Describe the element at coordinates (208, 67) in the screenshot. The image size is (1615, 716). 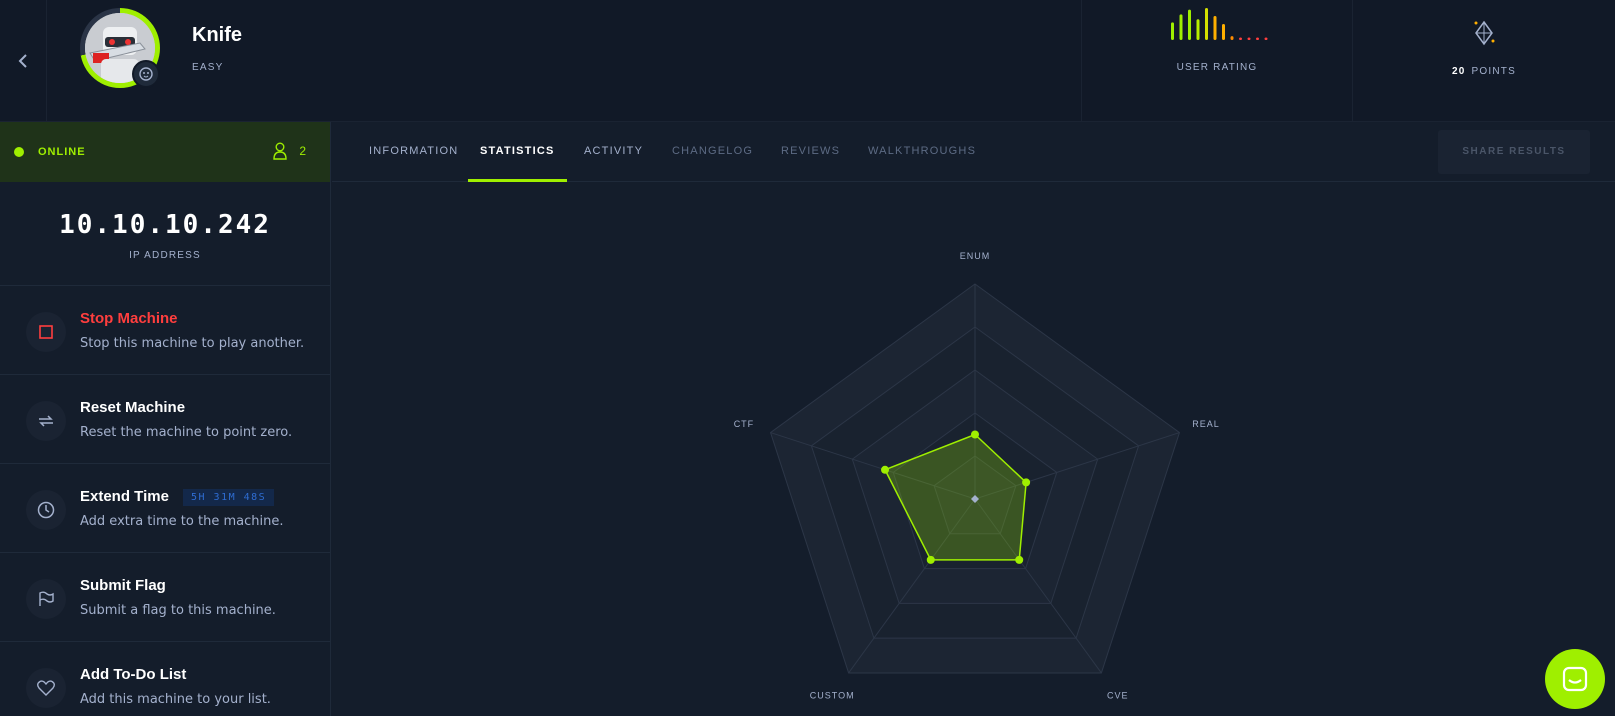
I see `machine-difficulty: EASY` at that location.